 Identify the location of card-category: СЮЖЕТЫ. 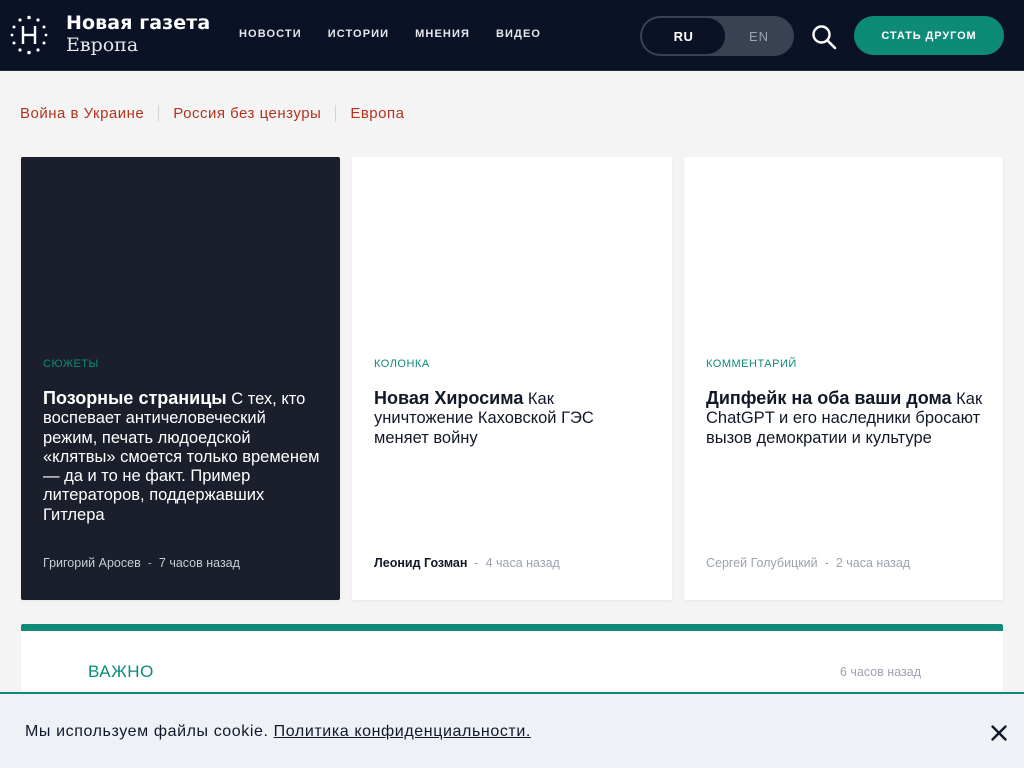
(71, 364).